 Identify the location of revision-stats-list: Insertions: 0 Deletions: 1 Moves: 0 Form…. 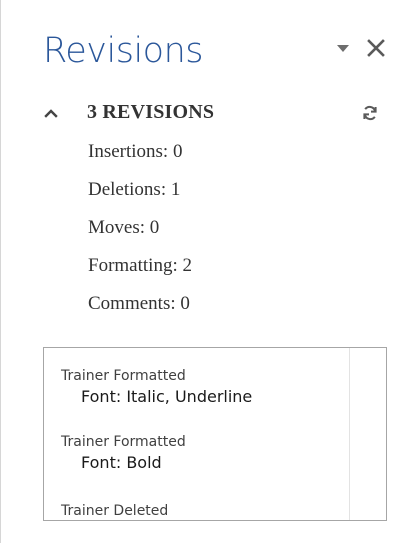
(140, 235).